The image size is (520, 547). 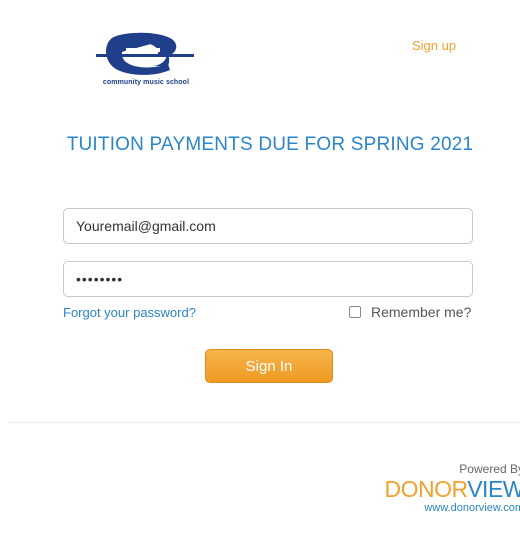 What do you see at coordinates (268, 279) in the screenshot?
I see `password-field` at bounding box center [268, 279].